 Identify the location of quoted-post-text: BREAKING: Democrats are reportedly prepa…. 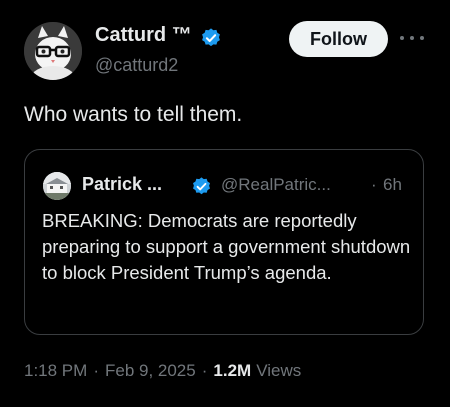
(226, 246).